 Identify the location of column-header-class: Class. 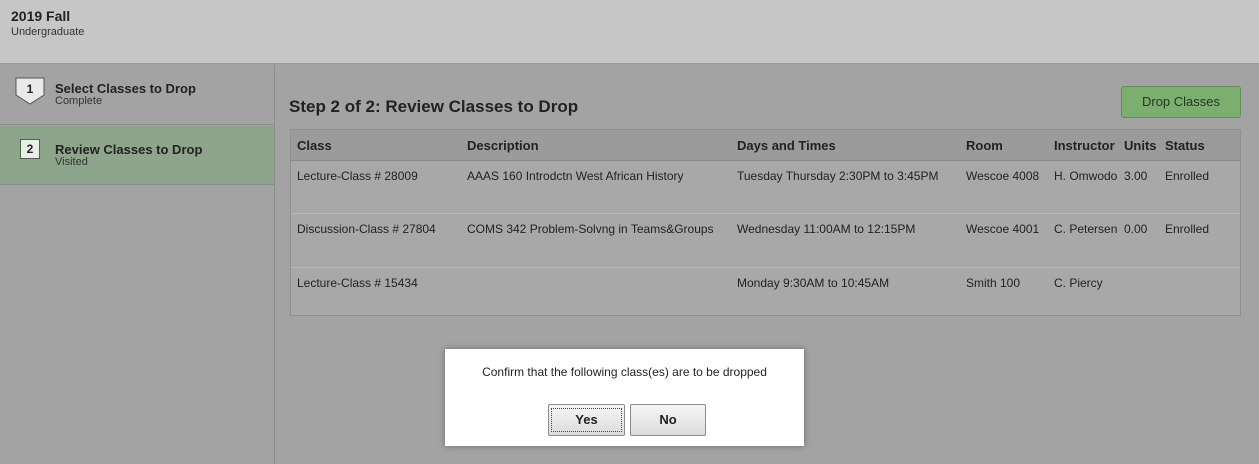
(376, 145).